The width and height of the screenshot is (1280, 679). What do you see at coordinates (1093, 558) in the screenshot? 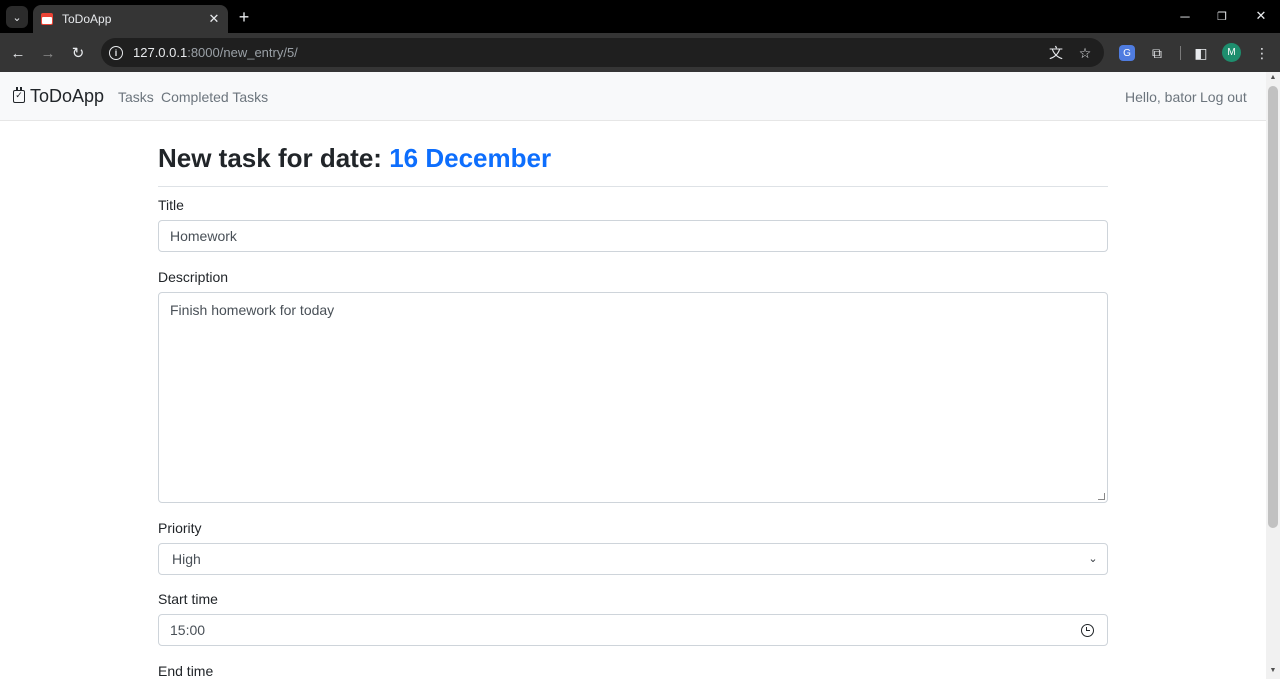
I see `chevron-down-icon: ⌄` at bounding box center [1093, 558].